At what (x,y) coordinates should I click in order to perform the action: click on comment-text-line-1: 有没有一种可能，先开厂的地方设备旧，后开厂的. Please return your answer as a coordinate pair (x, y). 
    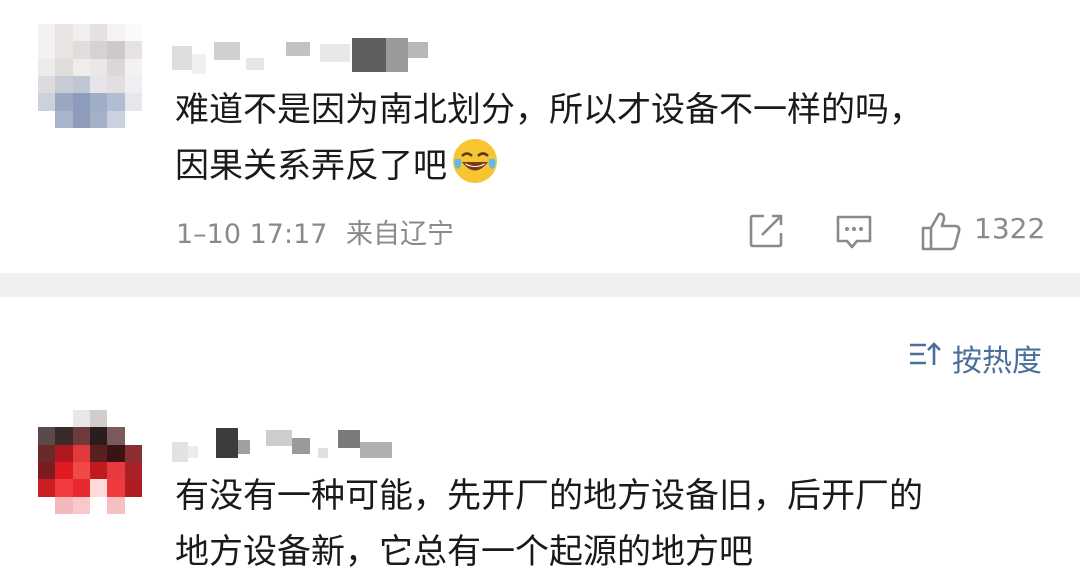
    Looking at the image, I should click on (549, 496).